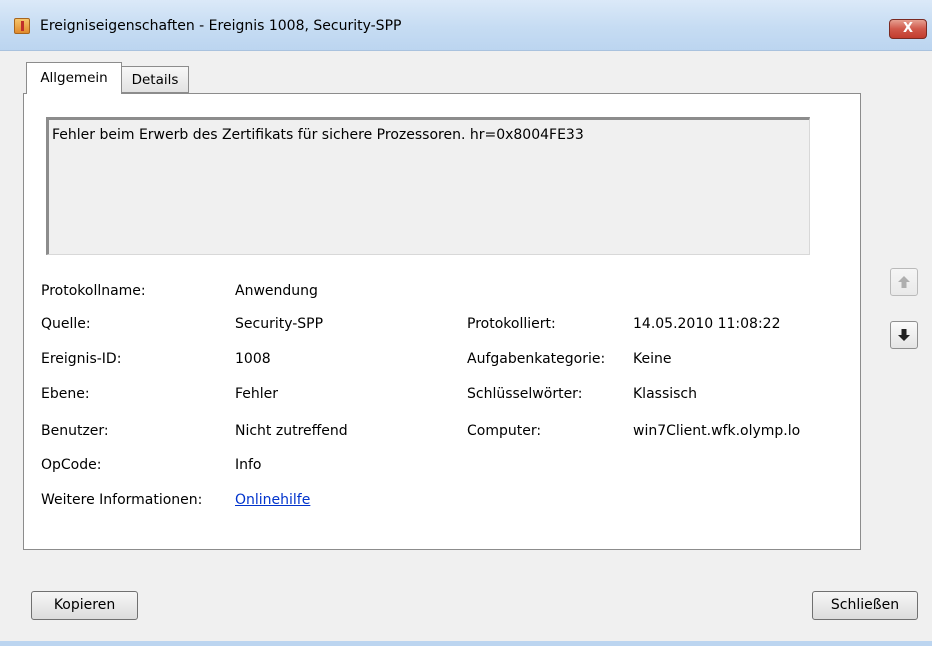 Image resolution: width=932 pixels, height=646 pixels. What do you see at coordinates (75, 431) in the screenshot?
I see `user-label: Benutzer:` at bounding box center [75, 431].